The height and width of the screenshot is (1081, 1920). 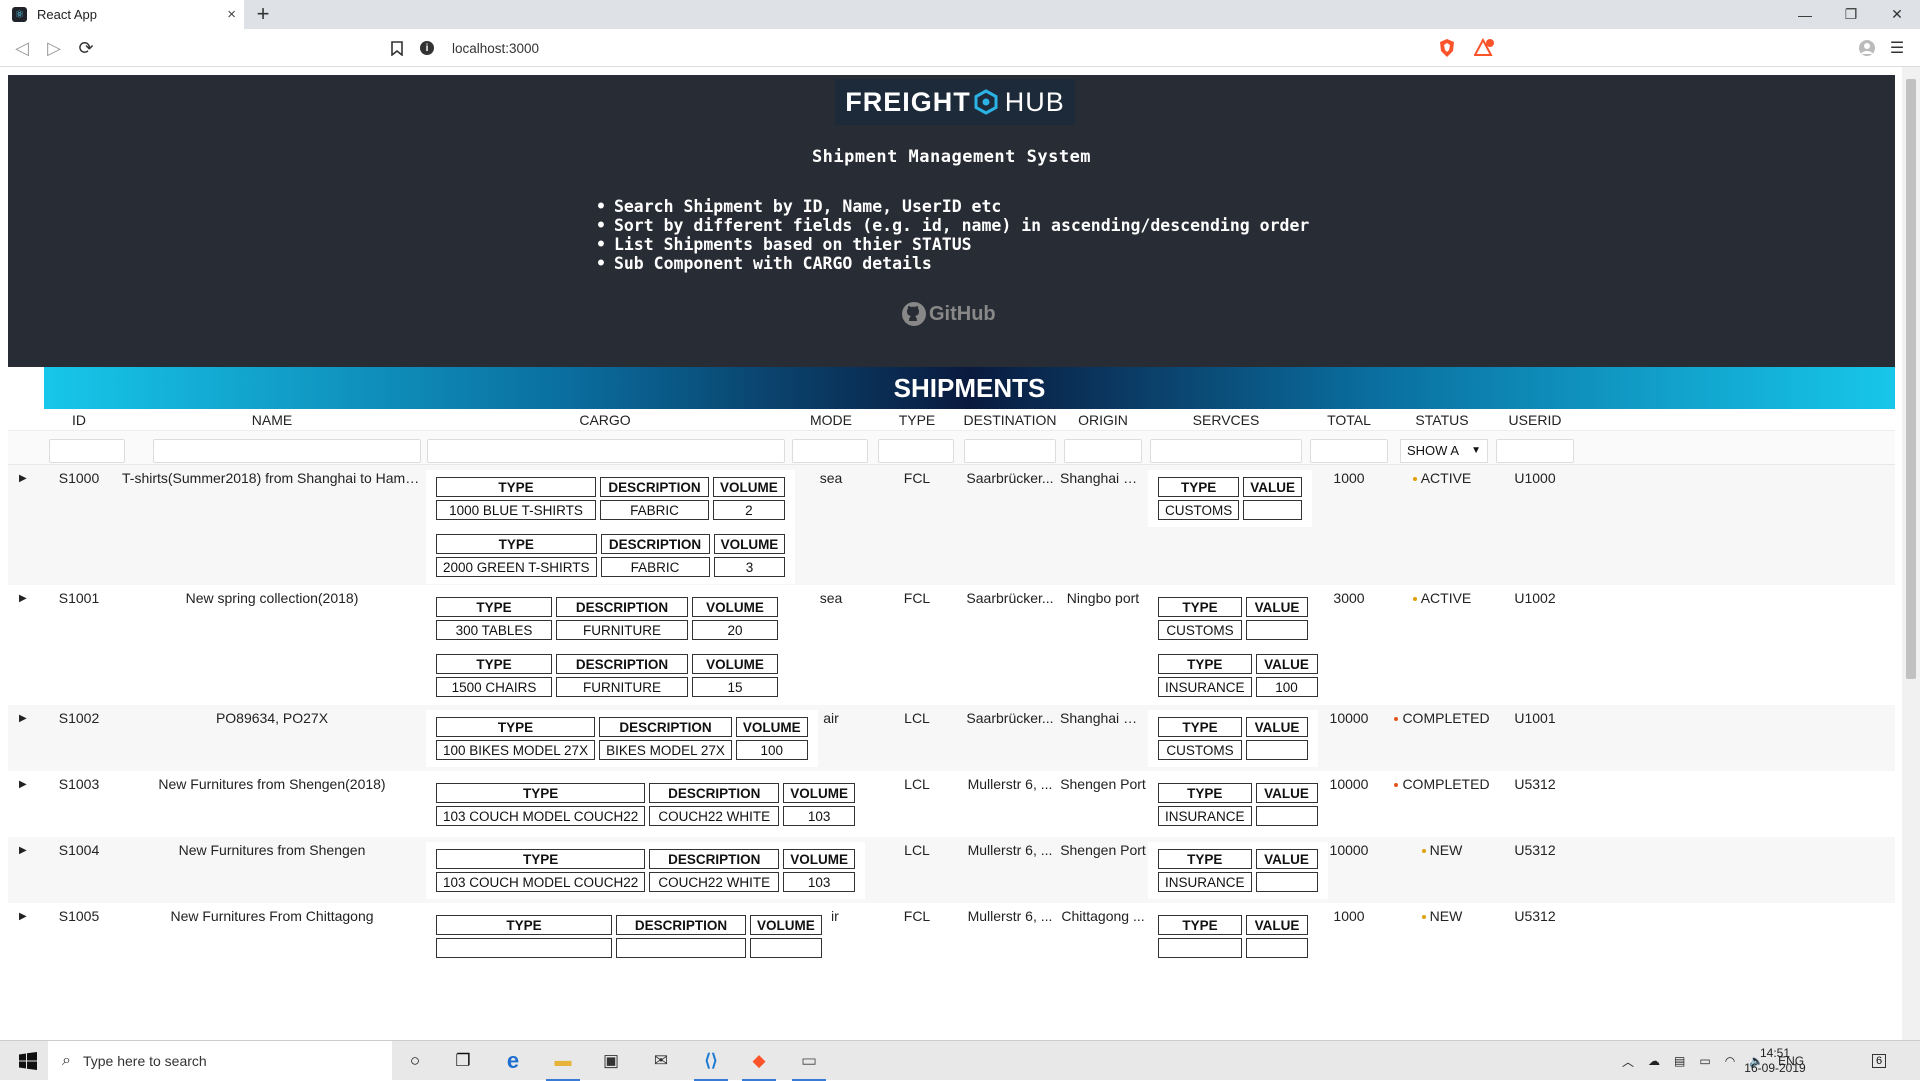 What do you see at coordinates (1704, 1061) in the screenshot?
I see `battery-icon: ▭` at bounding box center [1704, 1061].